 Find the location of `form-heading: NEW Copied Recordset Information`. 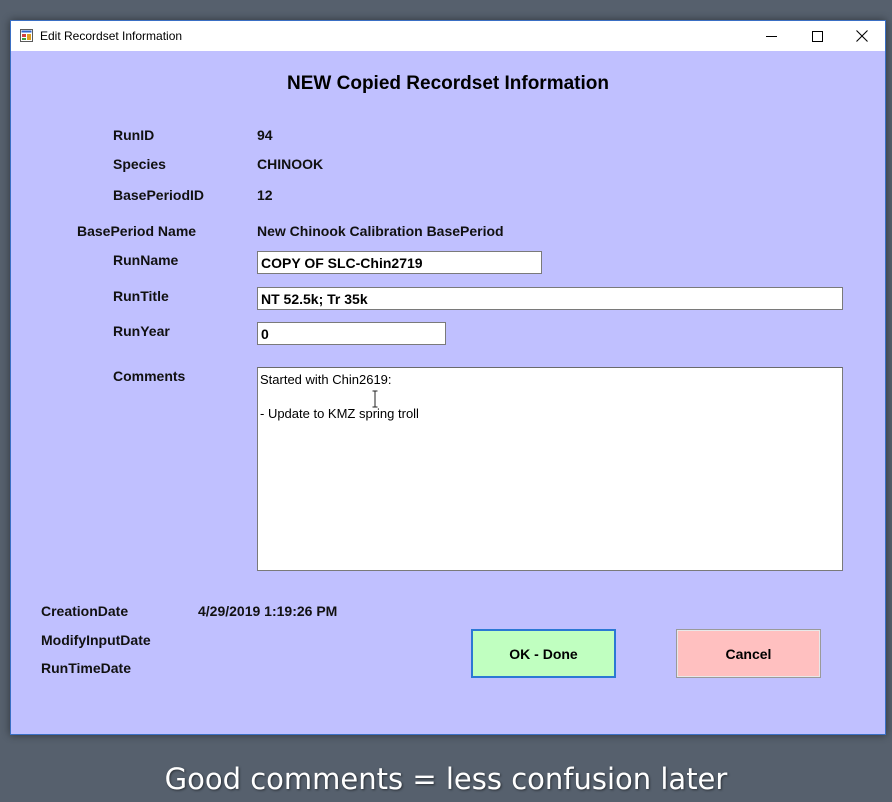

form-heading: NEW Copied Recordset Information is located at coordinates (448, 83).